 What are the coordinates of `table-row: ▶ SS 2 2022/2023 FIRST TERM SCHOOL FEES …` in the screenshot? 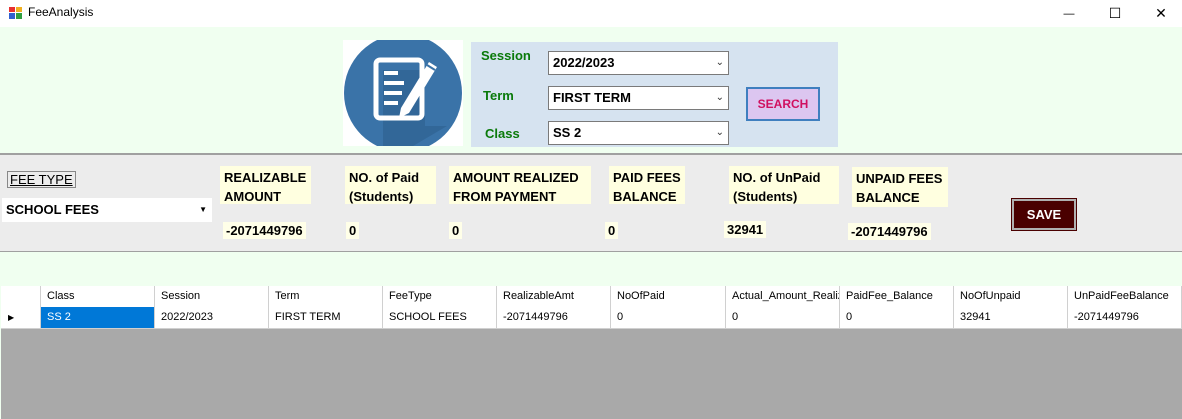 It's located at (591, 318).